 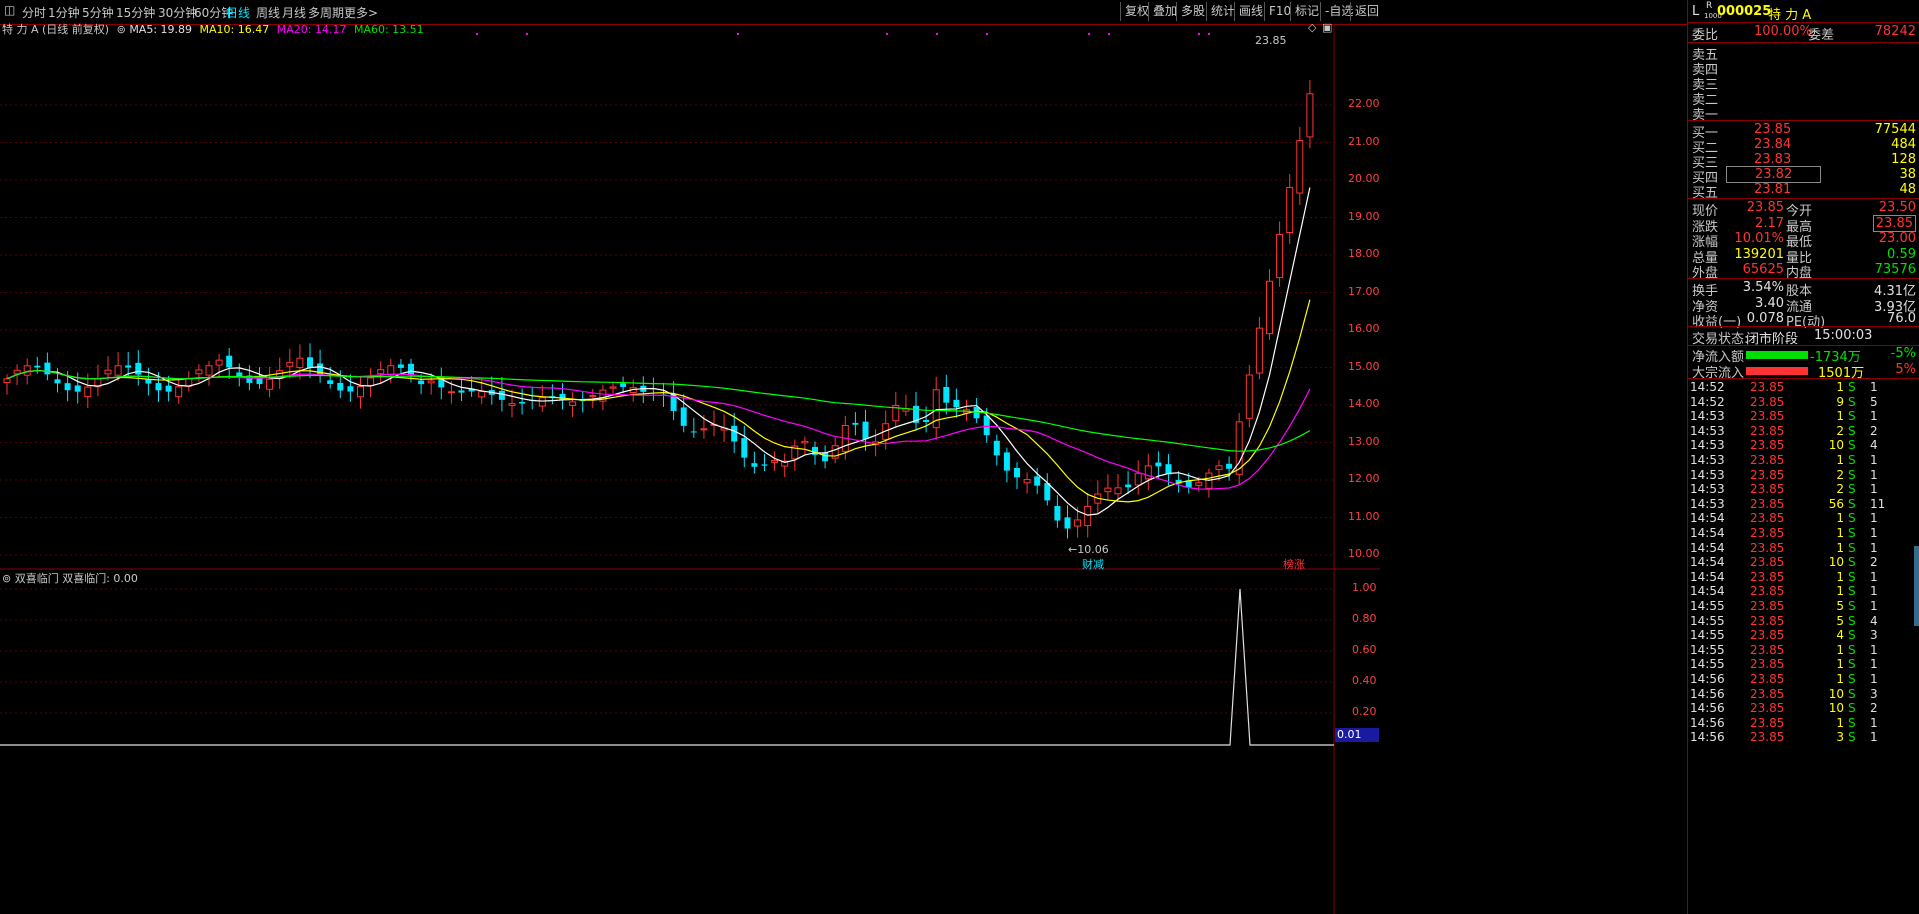 What do you see at coordinates (135, 12) in the screenshot?
I see `period-tab: 15分钟` at bounding box center [135, 12].